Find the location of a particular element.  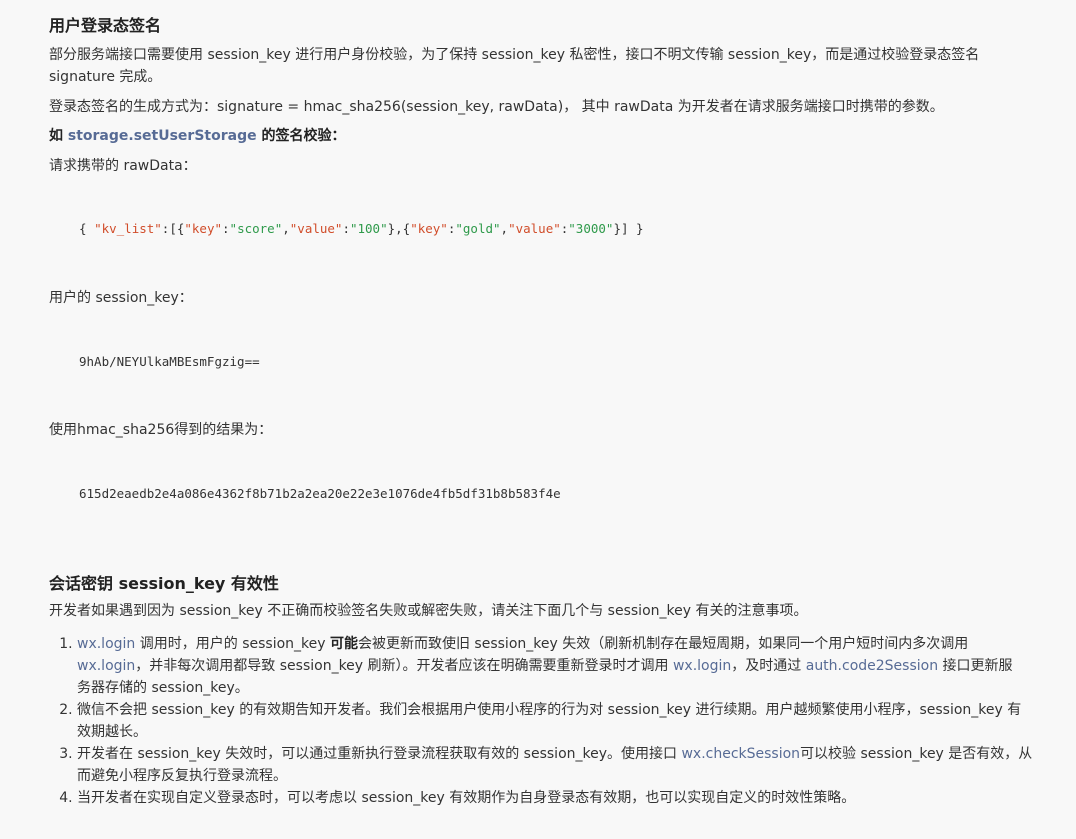

storage-setuserstorage-link: storage.setUserStorage is located at coordinates (162, 136).